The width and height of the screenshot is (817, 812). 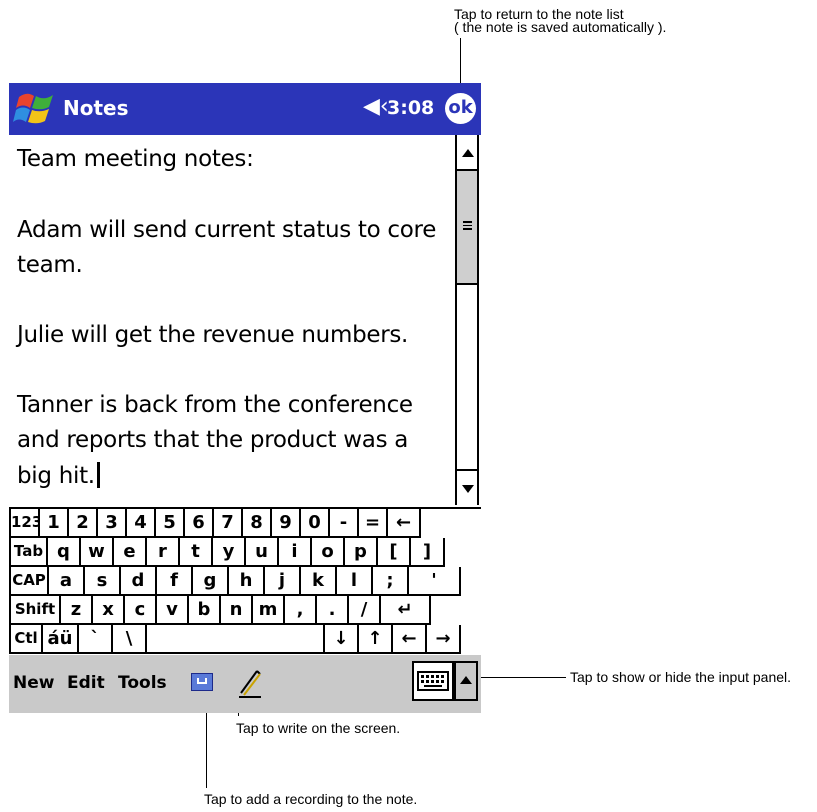 I want to click on keyboard-key: -, so click(x=344, y=523).